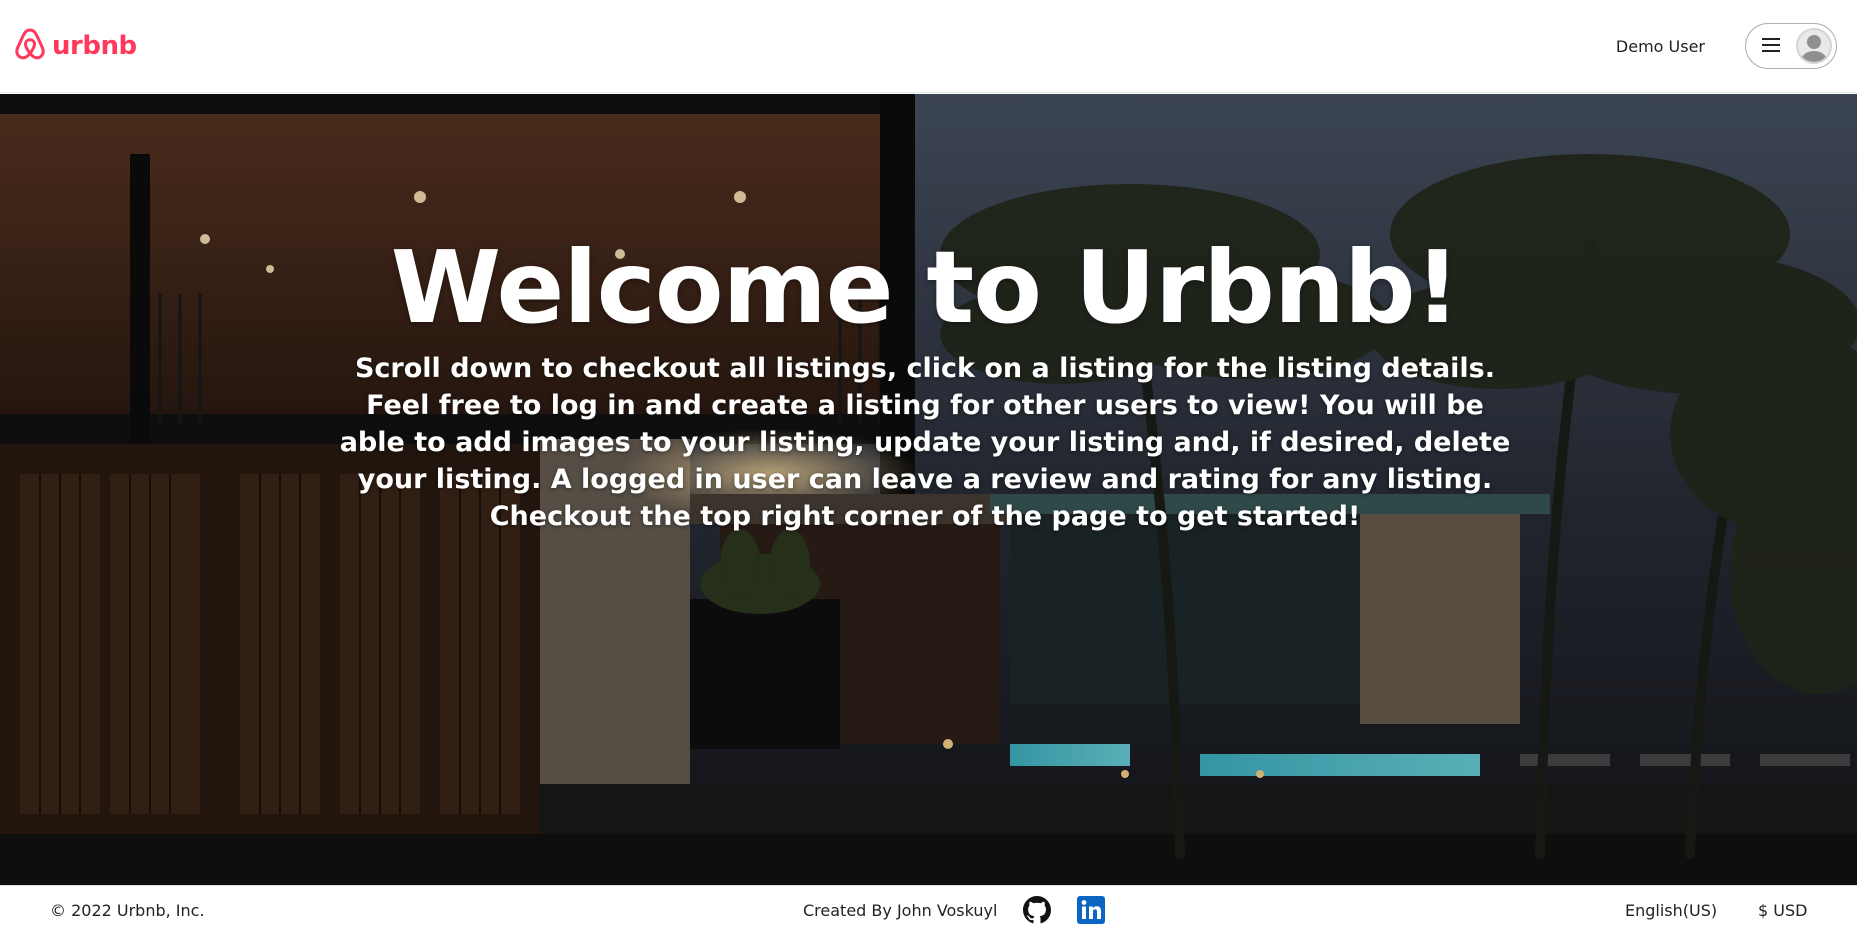  What do you see at coordinates (1814, 46) in the screenshot?
I see `user-avatar-icon` at bounding box center [1814, 46].